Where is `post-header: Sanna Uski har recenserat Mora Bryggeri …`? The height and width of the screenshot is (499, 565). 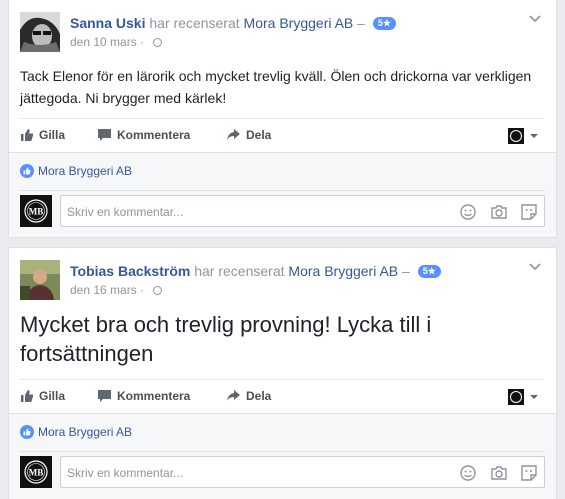 post-header: Sanna Uski har recenserat Mora Bryggeri … is located at coordinates (282, 33).